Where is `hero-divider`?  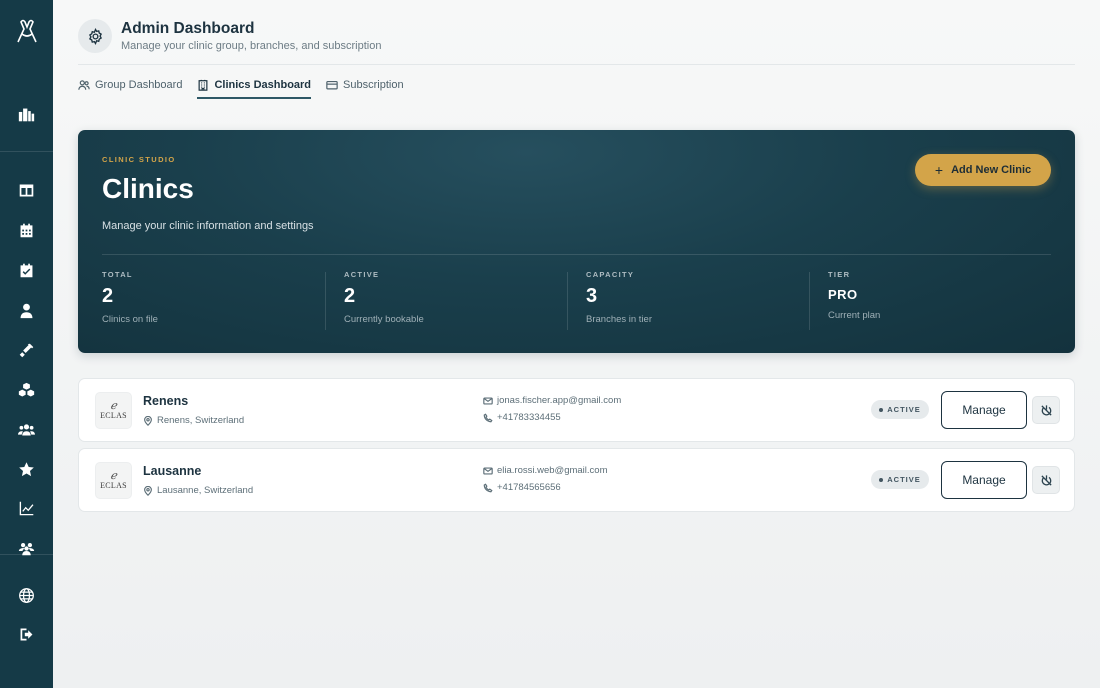
hero-divider is located at coordinates (576, 254).